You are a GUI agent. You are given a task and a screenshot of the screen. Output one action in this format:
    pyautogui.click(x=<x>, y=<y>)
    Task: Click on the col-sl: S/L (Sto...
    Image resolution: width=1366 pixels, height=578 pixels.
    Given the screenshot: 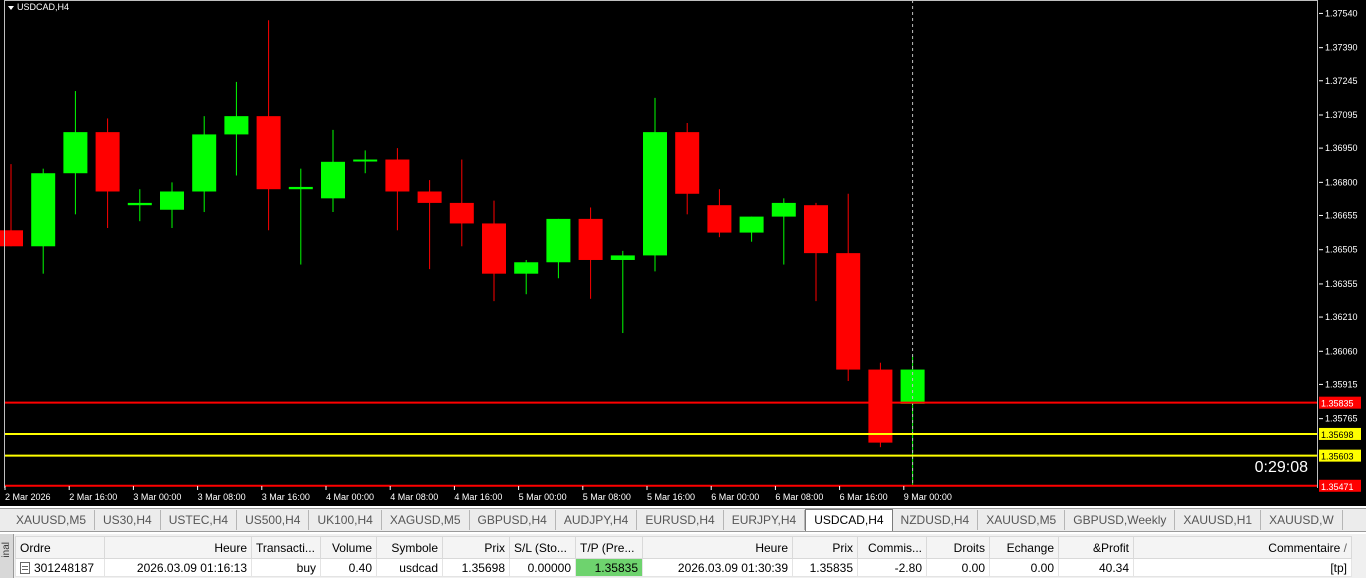 What is the action you would take?
    pyautogui.click(x=542, y=547)
    